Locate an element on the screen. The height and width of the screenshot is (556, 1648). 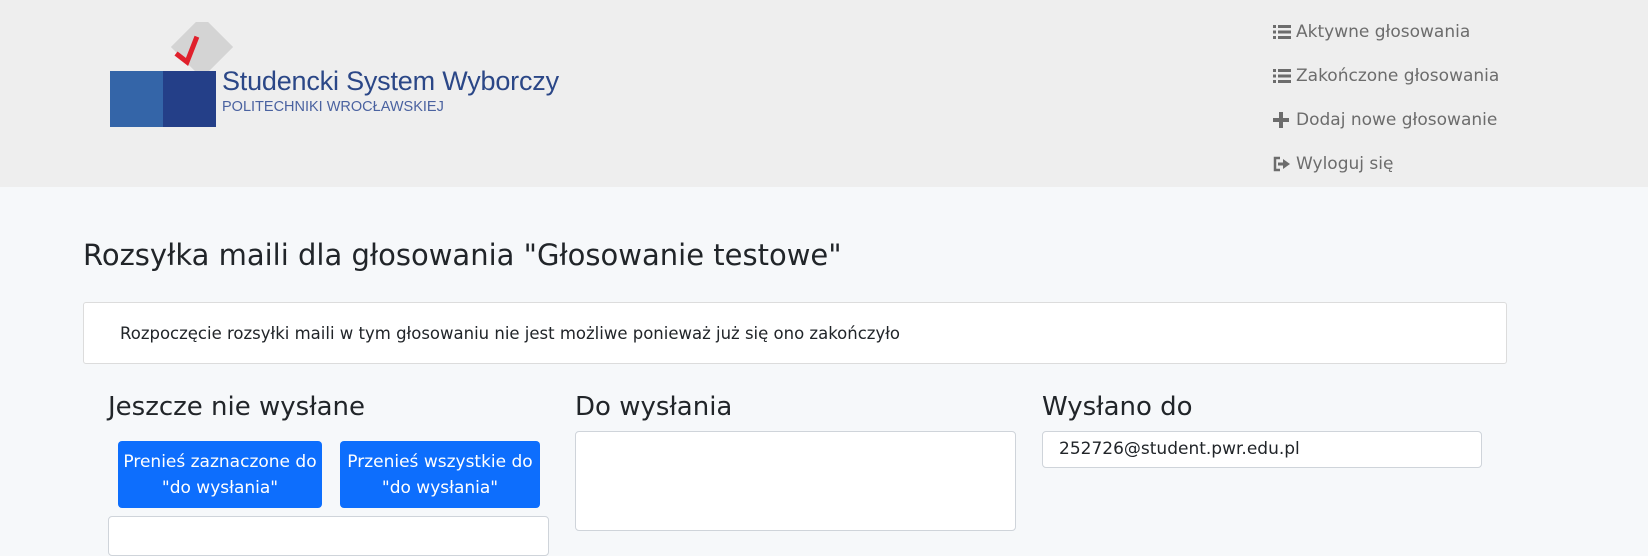
not-sent-list is located at coordinates (328, 536).